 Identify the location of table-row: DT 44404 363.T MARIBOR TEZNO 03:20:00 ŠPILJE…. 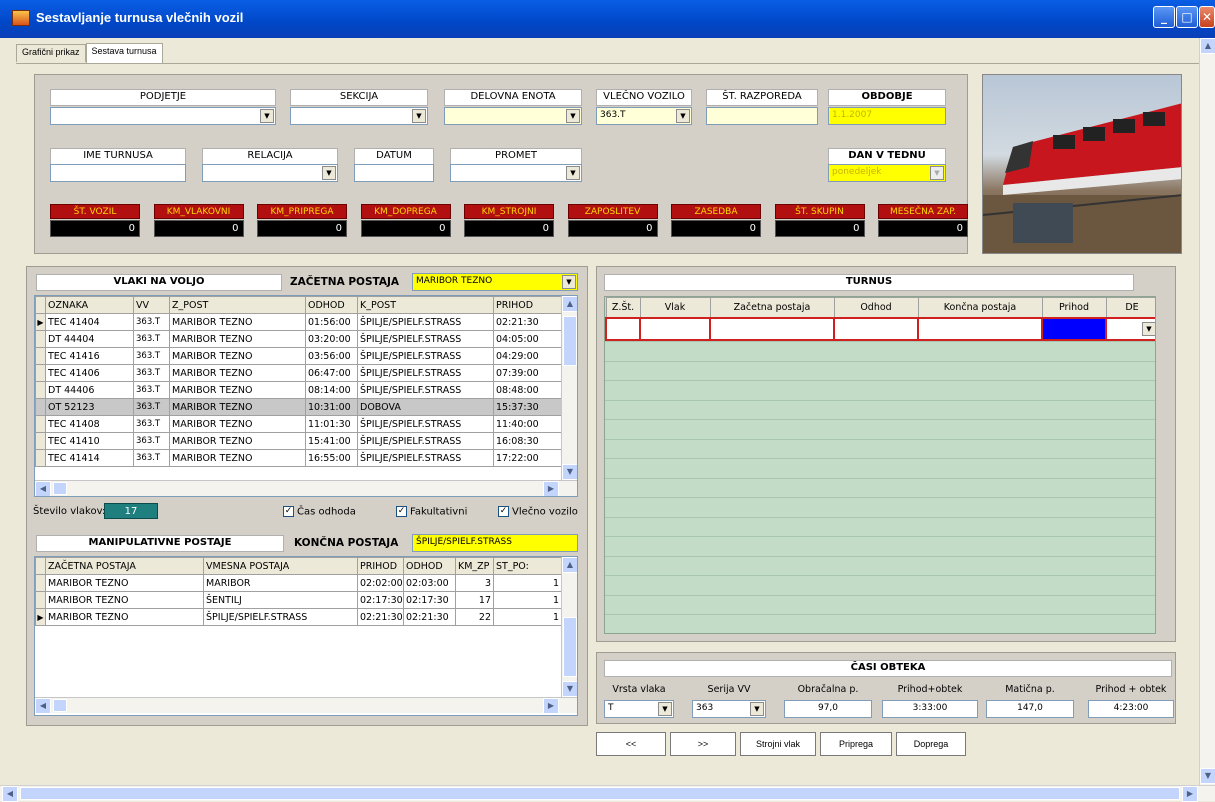
(298, 339).